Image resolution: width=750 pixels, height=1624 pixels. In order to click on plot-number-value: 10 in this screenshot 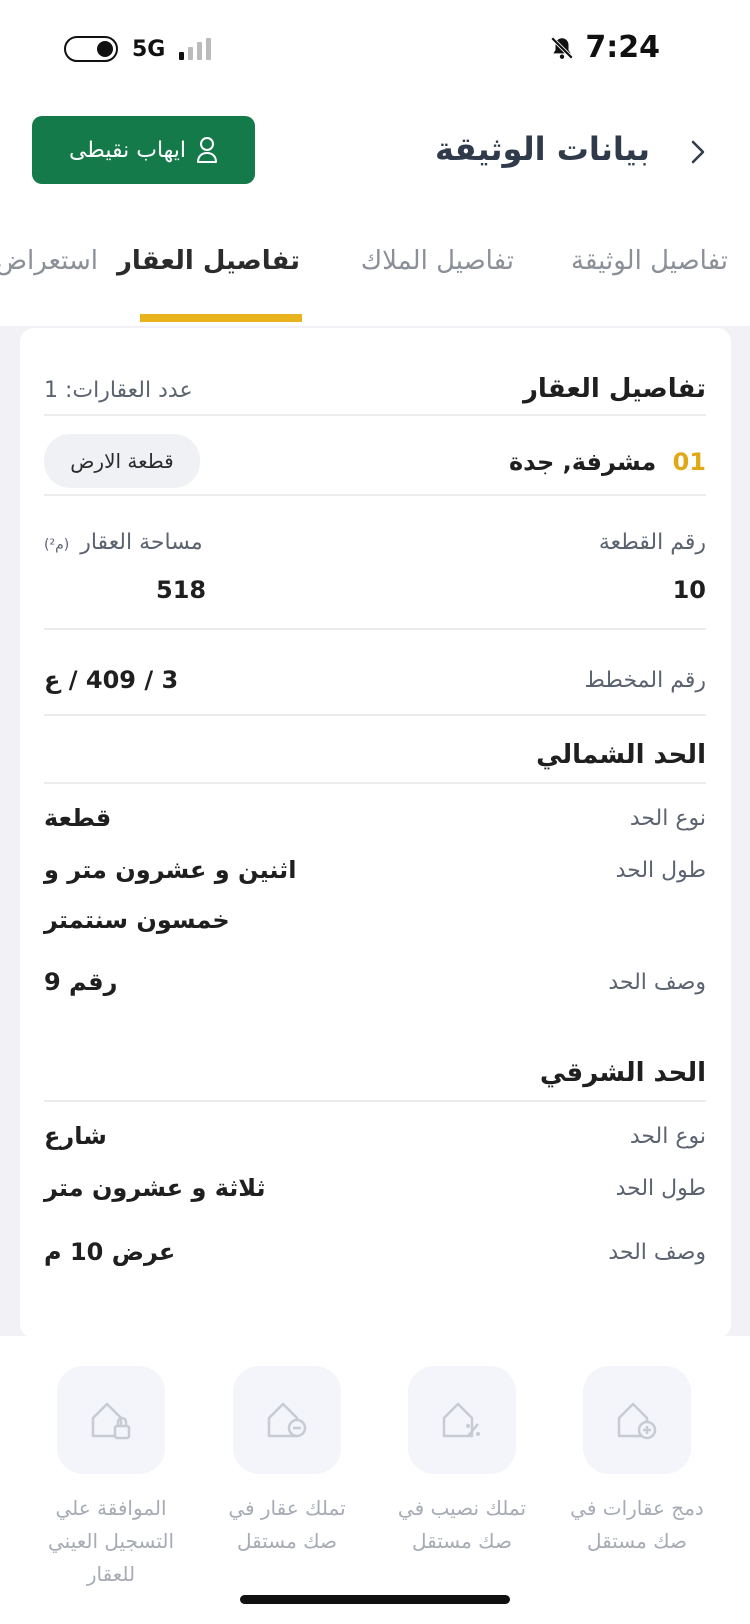, I will do `click(689, 590)`.